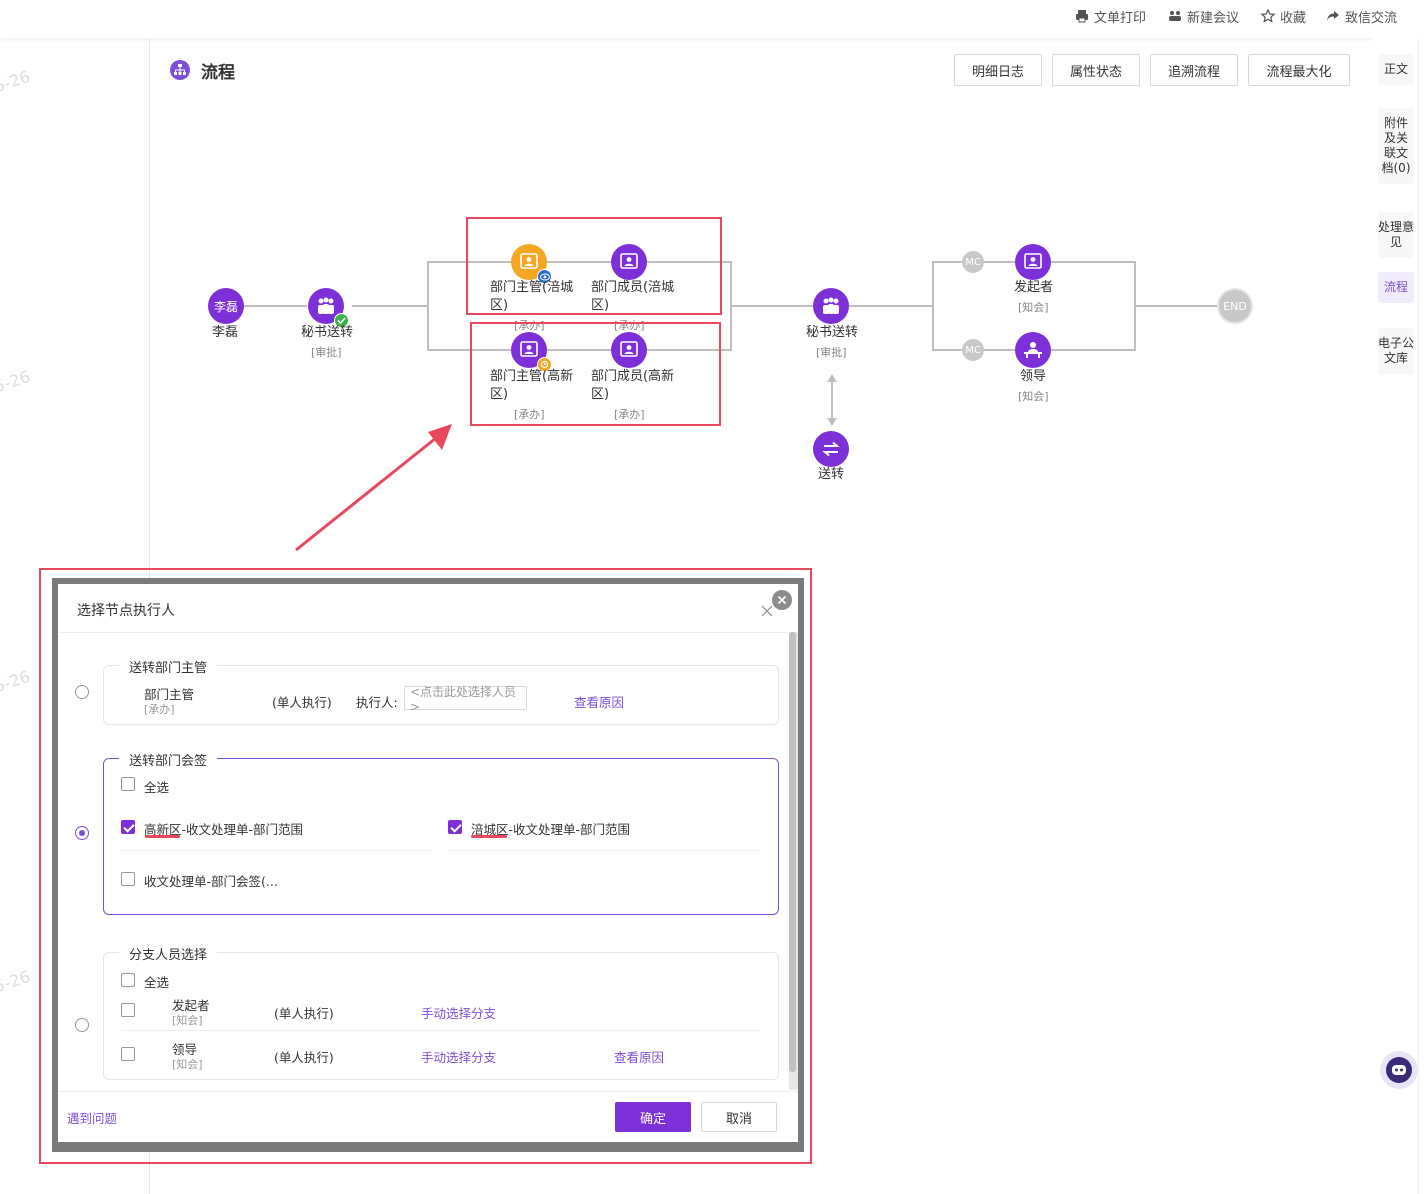  I want to click on assistant-button, so click(1399, 1070).